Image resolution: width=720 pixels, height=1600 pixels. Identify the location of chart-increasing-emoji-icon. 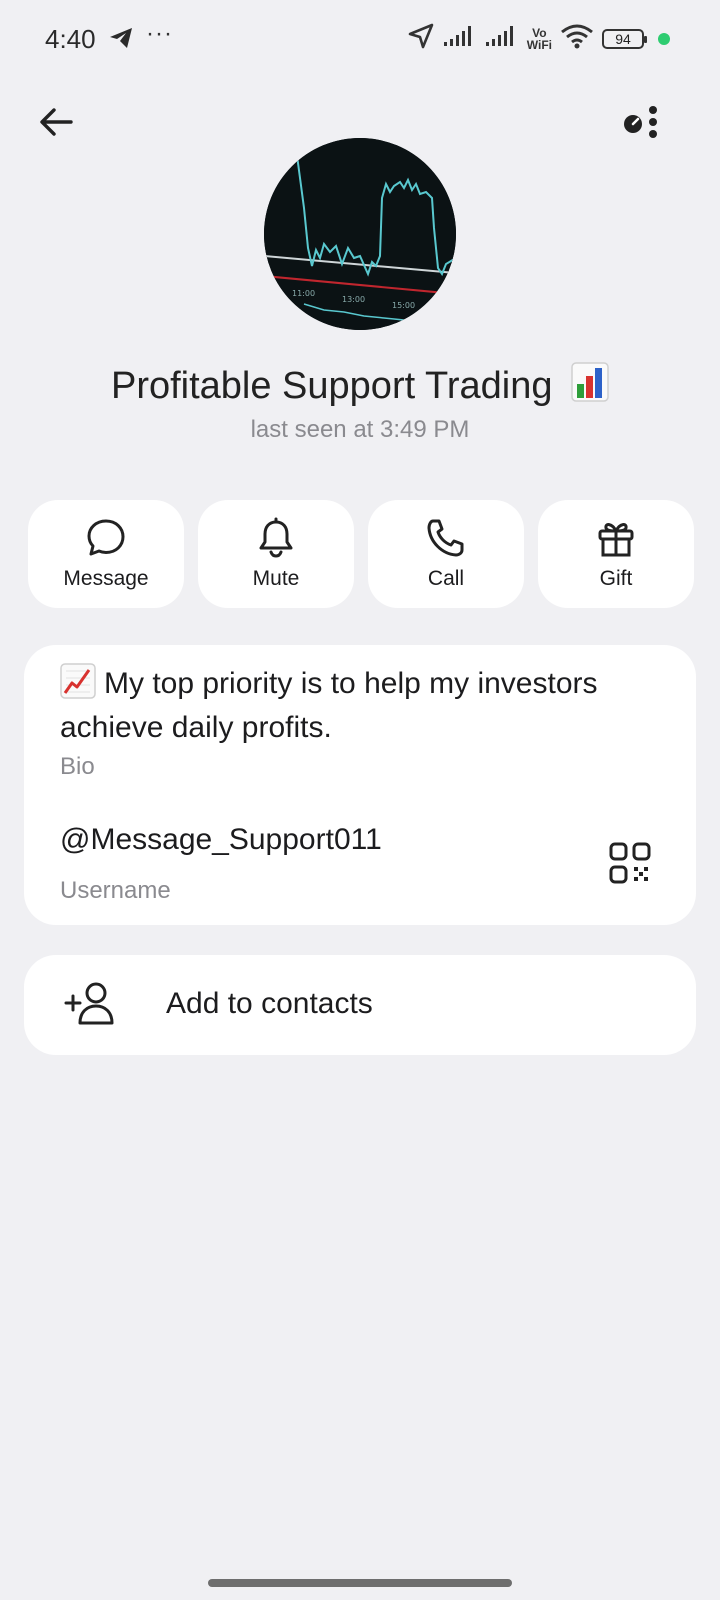
(78, 686).